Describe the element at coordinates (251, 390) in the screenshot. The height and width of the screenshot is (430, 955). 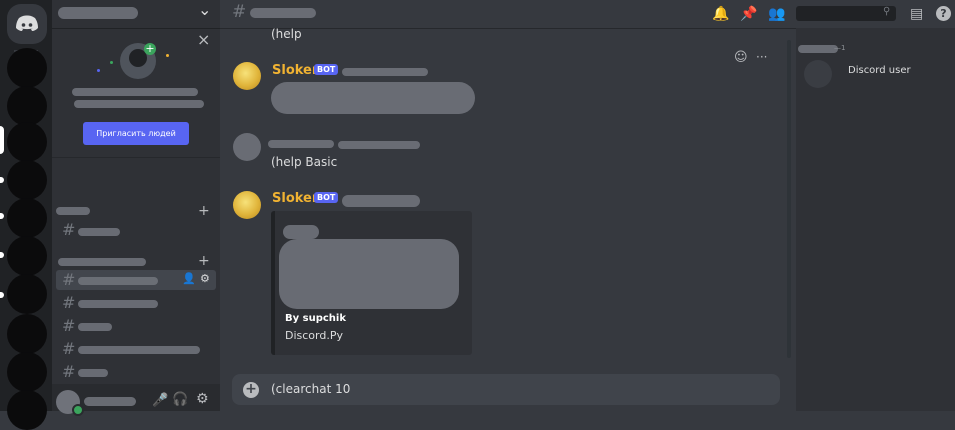
I see `upload-plus-icon: +` at that location.